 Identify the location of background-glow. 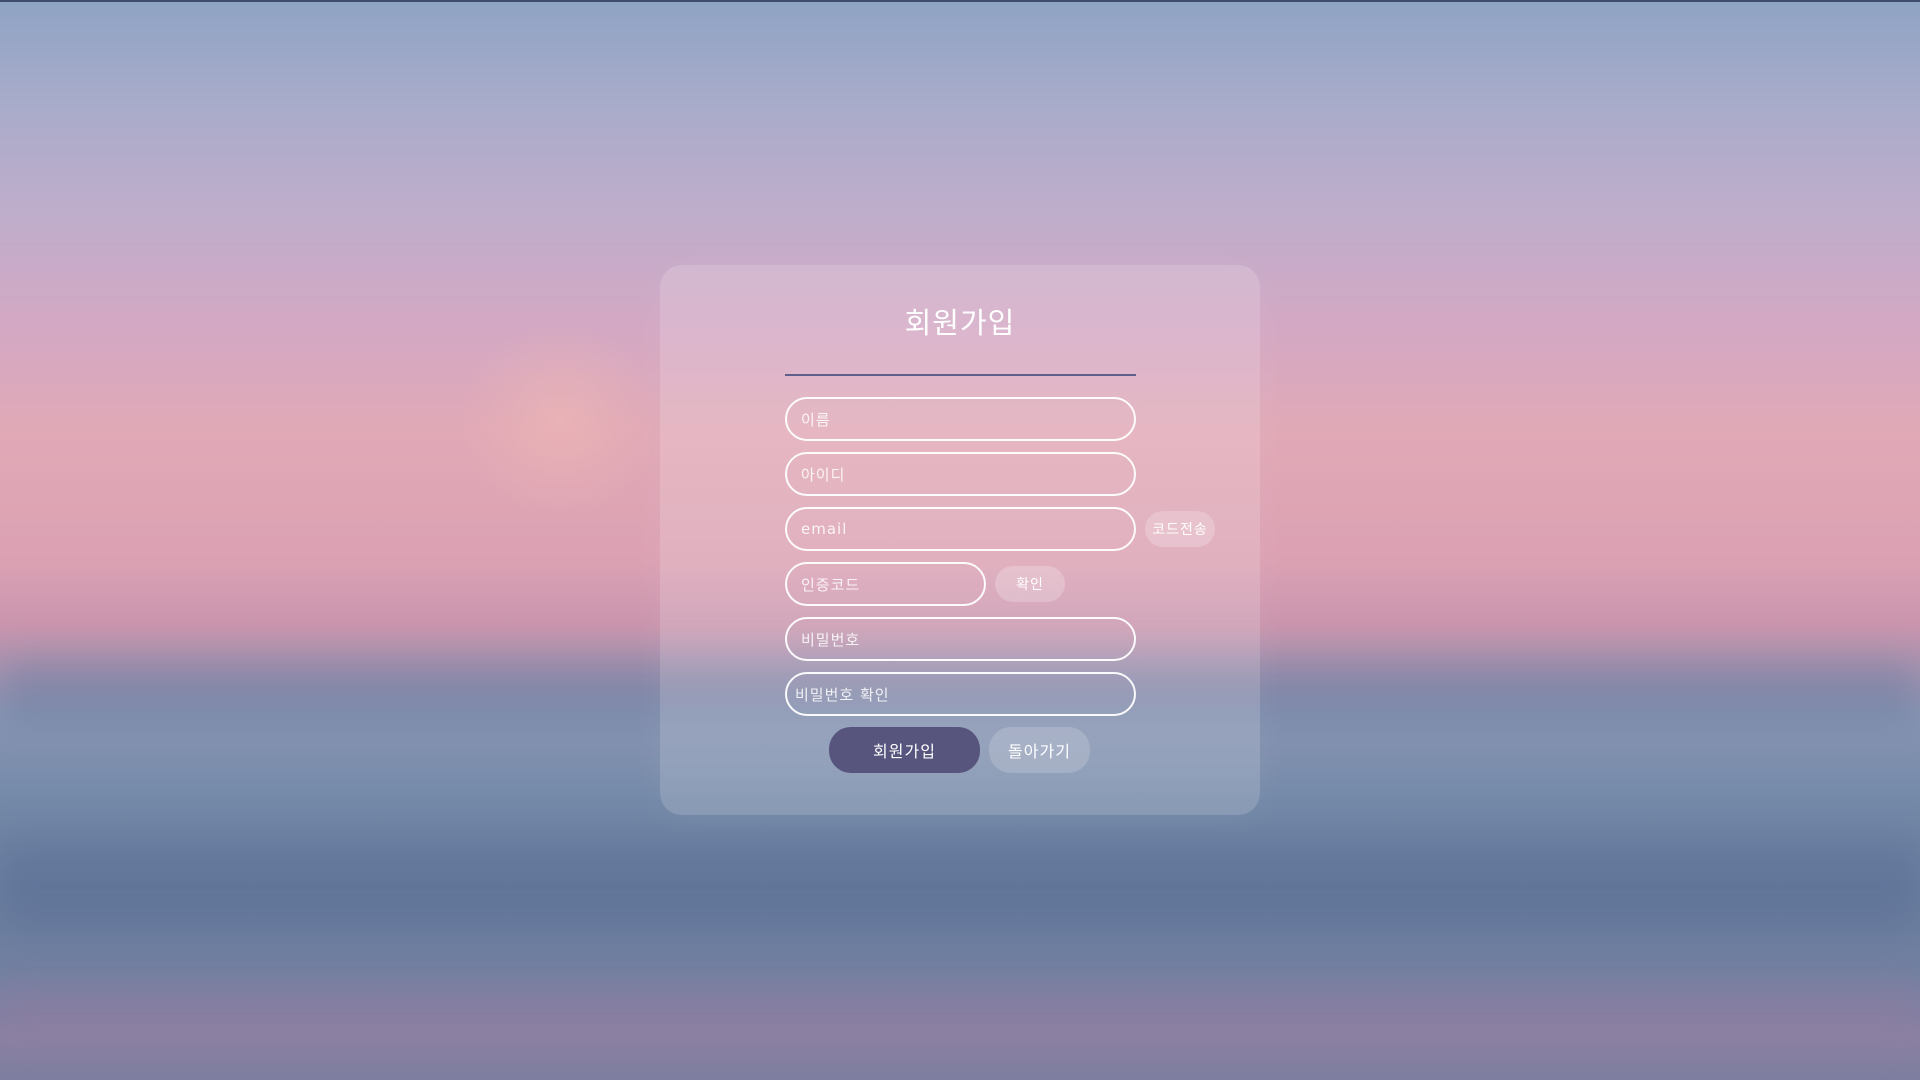
(560, 420).